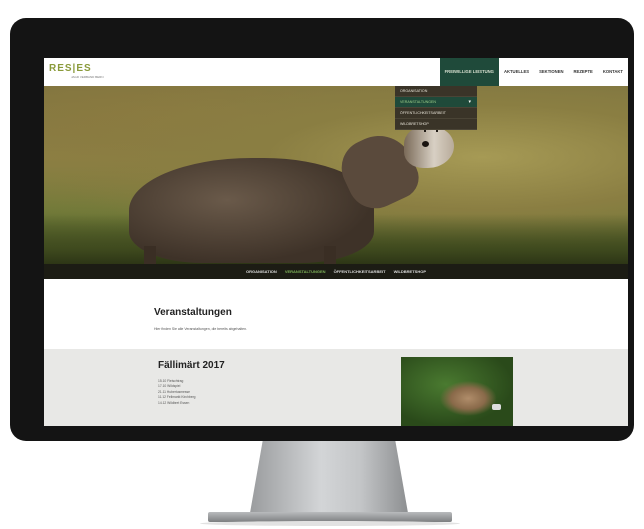 This screenshot has width=644, height=529. Describe the element at coordinates (261, 271) in the screenshot. I see `subnav-item-organisation: Organisation` at that location.